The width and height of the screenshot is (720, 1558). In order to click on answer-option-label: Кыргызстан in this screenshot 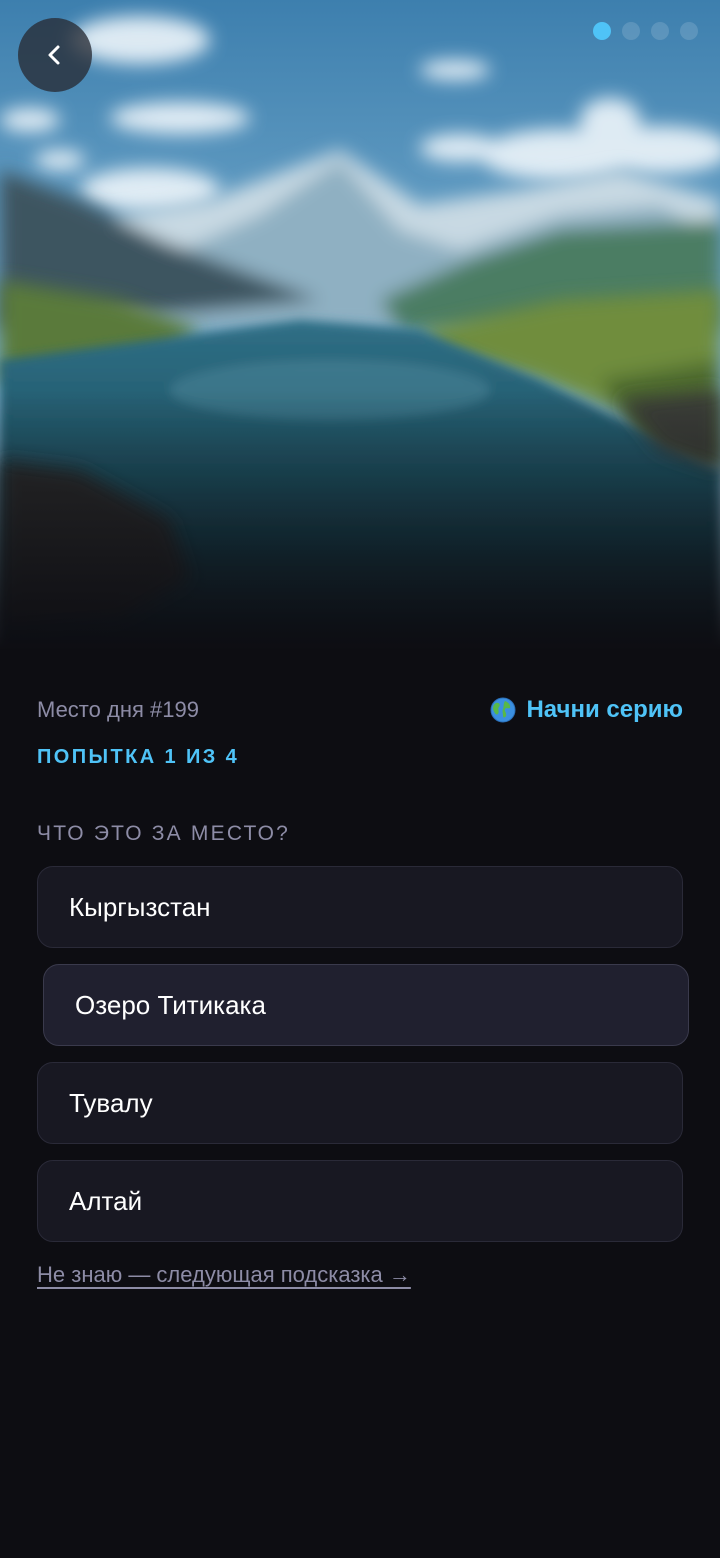, I will do `click(140, 906)`.